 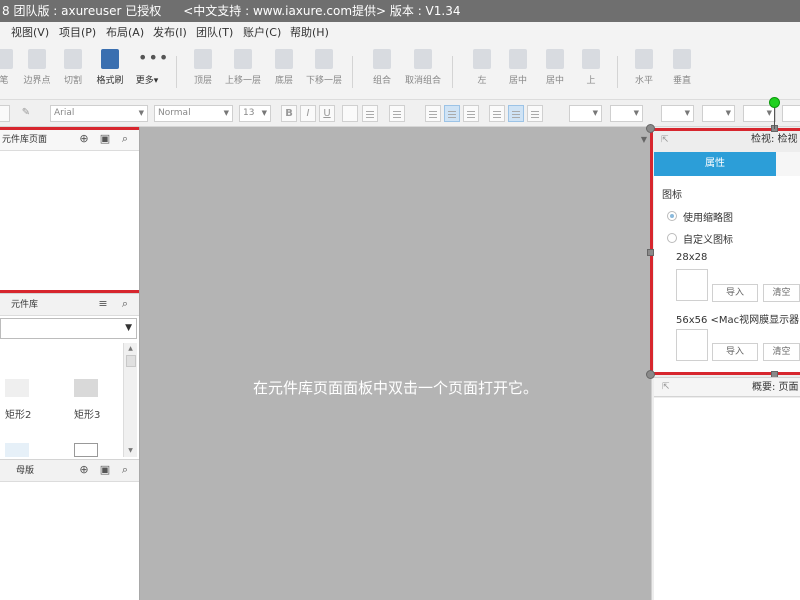 I want to click on rotate-handle-stem, so click(x=774, y=118).